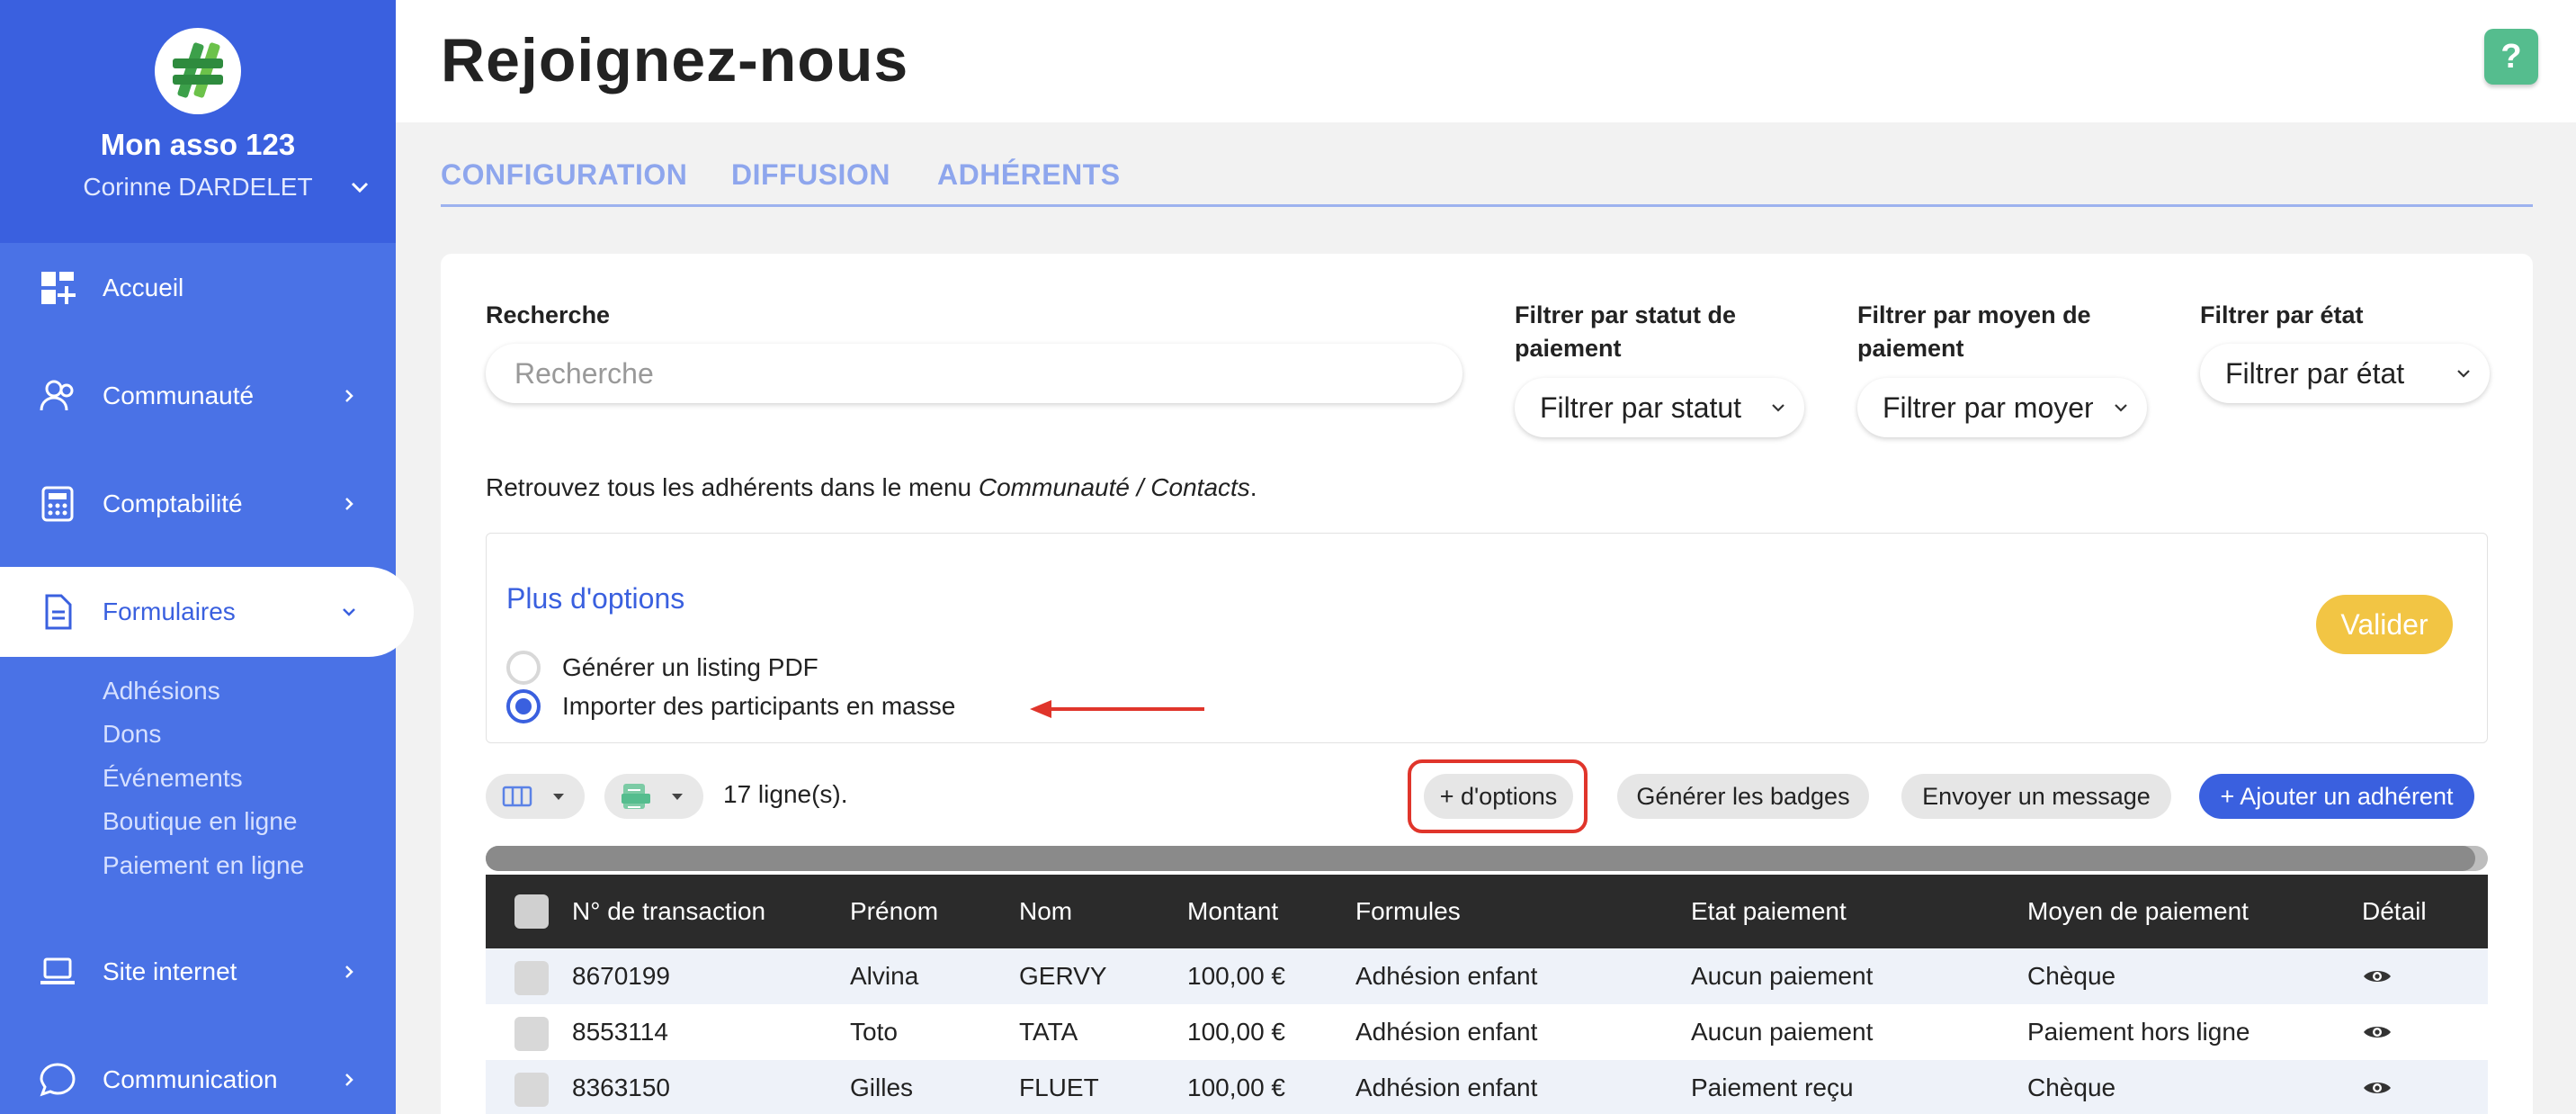 The height and width of the screenshot is (1114, 2576). I want to click on nav-label: Comptabilité, so click(173, 503).